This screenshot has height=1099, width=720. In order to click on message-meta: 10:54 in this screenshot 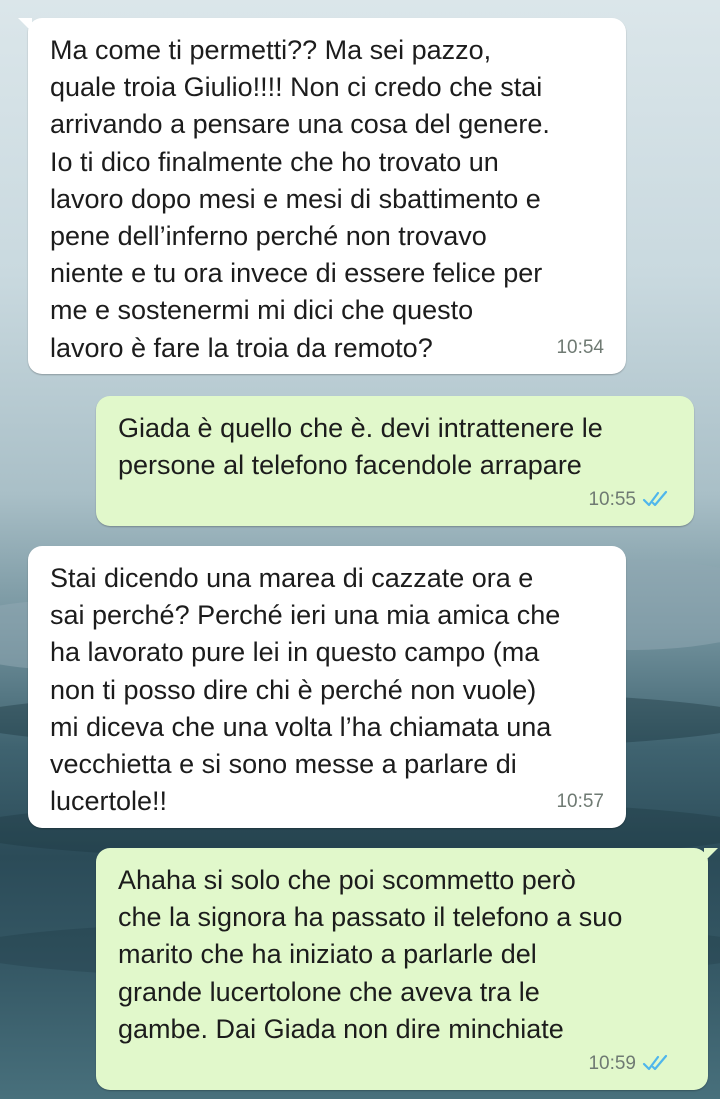, I will do `click(580, 347)`.